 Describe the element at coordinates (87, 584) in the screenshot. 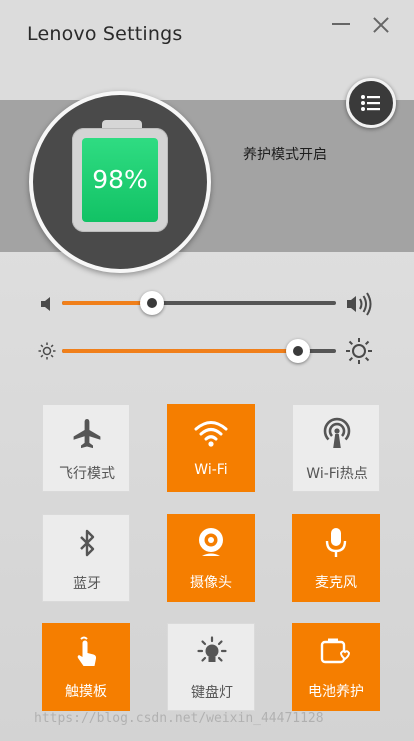

I see `tile-bluetooth-label: 蓝牙` at that location.